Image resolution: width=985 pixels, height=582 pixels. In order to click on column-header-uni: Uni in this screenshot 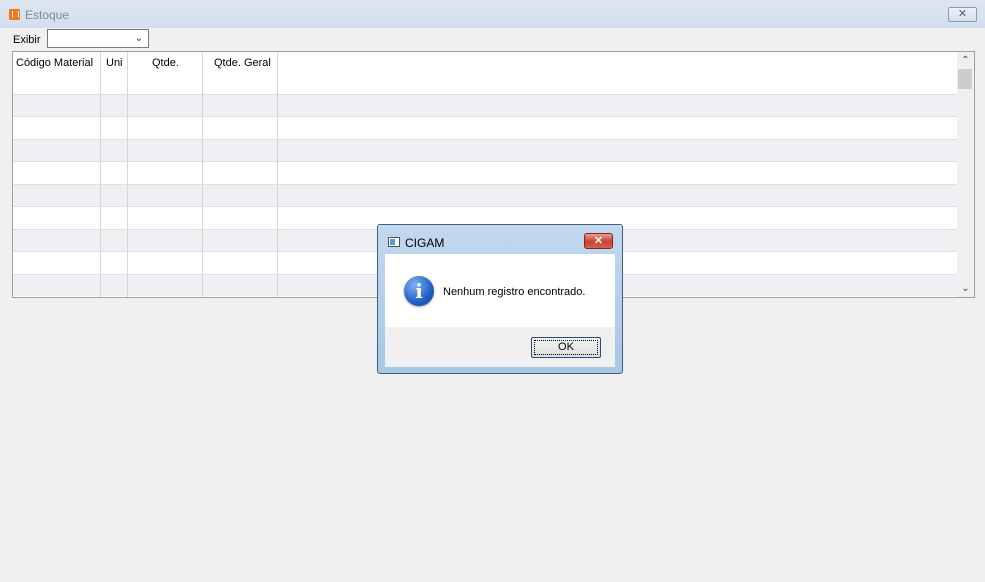, I will do `click(114, 63)`.